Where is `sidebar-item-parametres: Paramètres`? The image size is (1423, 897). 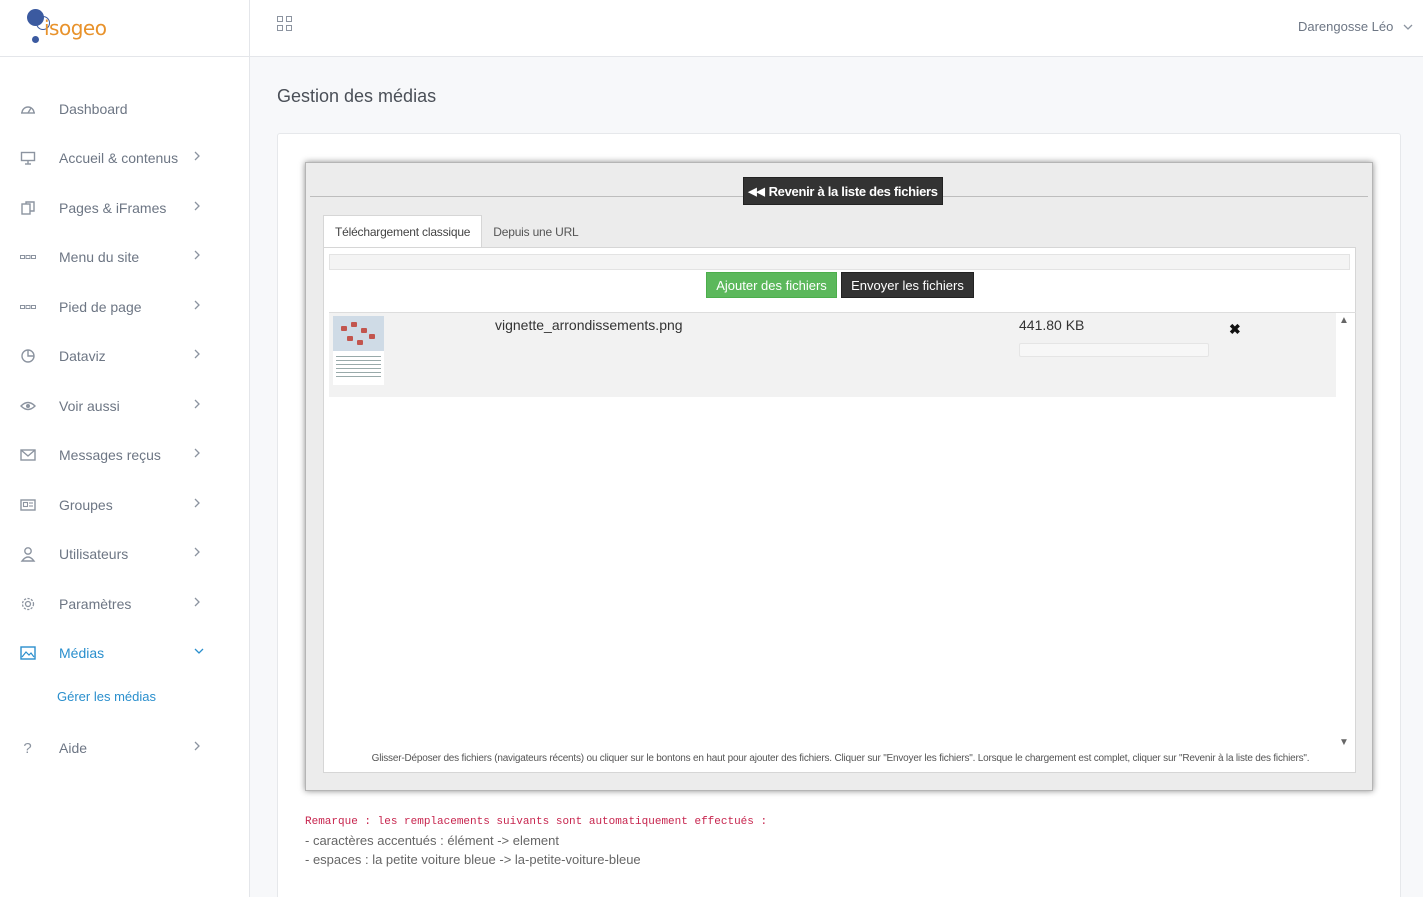
sidebar-item-parametres: Paramètres is located at coordinates (124, 604).